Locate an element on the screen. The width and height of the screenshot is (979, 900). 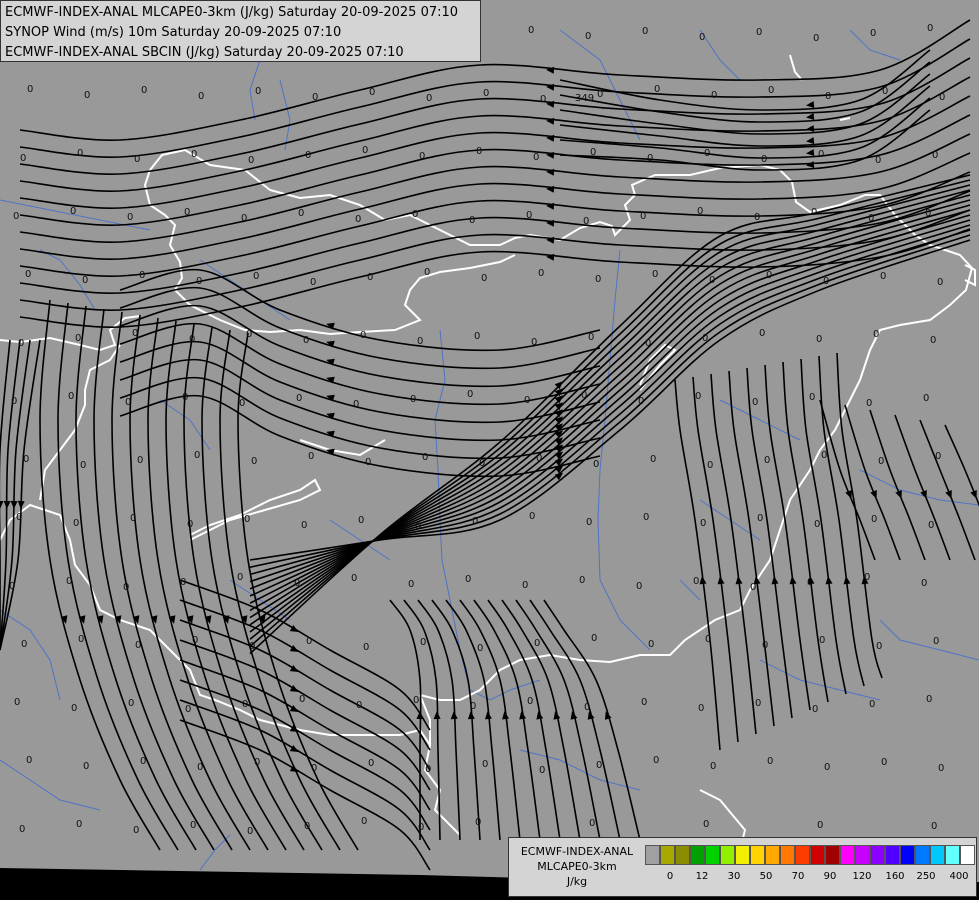
legend-tick-label: 400 is located at coordinates (959, 876).